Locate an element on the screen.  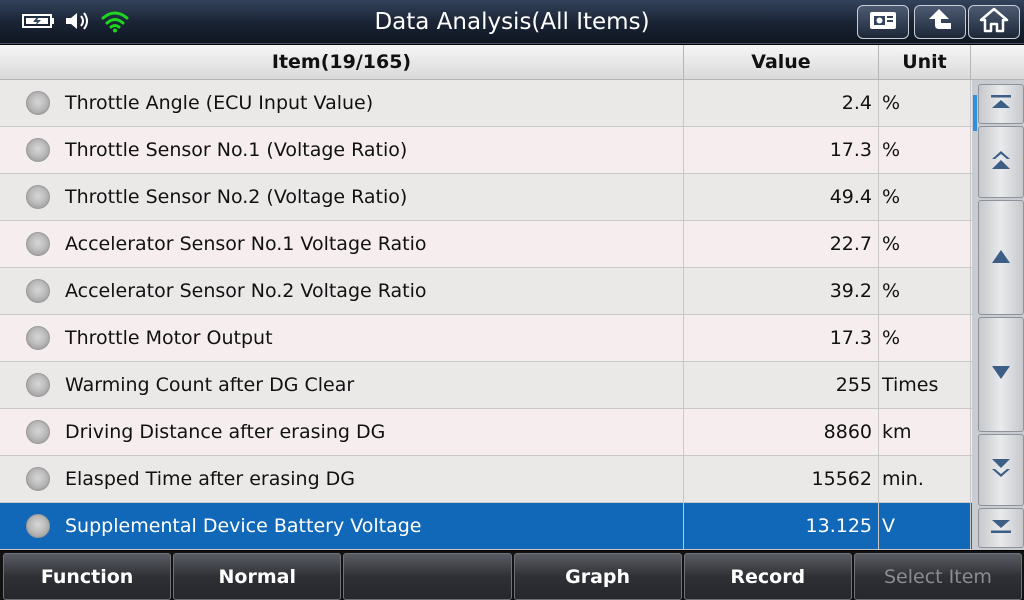
item-value: 13.125 is located at coordinates (781, 526).